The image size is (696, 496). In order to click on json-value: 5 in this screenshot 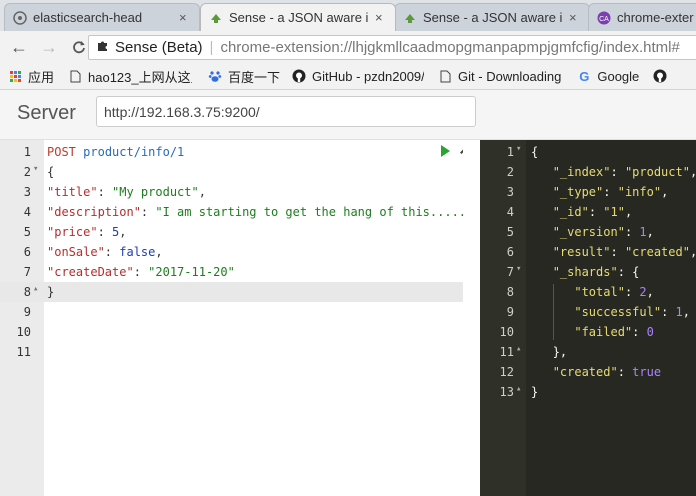, I will do `click(116, 232)`.